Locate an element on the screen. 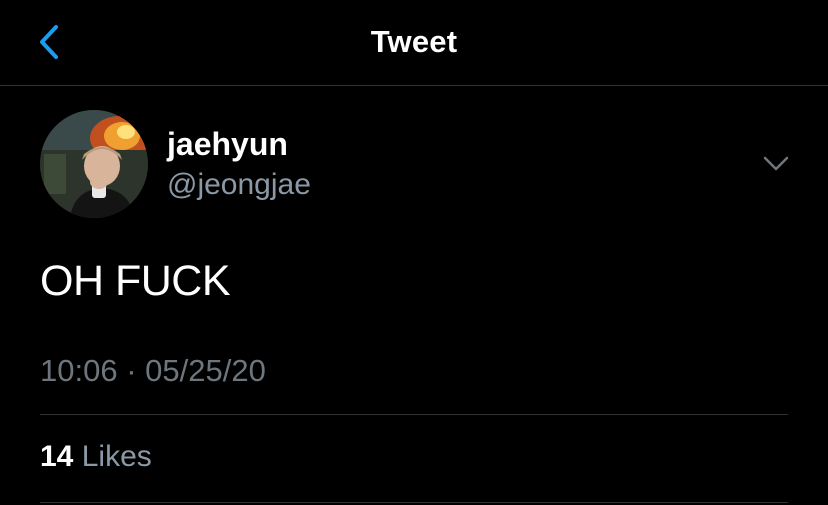 The image size is (828, 505). chevron-down-icon is located at coordinates (776, 163).